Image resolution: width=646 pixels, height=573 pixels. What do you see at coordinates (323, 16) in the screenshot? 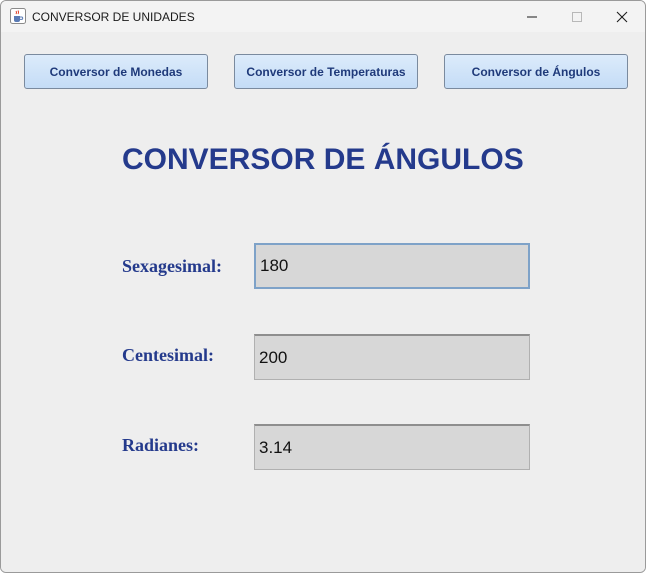
I see `title-bar: CONVERSOR DE UNIDADES` at bounding box center [323, 16].